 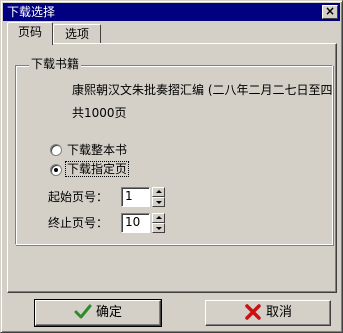 I want to click on button-bar: 确定 取消, so click(x=171, y=313).